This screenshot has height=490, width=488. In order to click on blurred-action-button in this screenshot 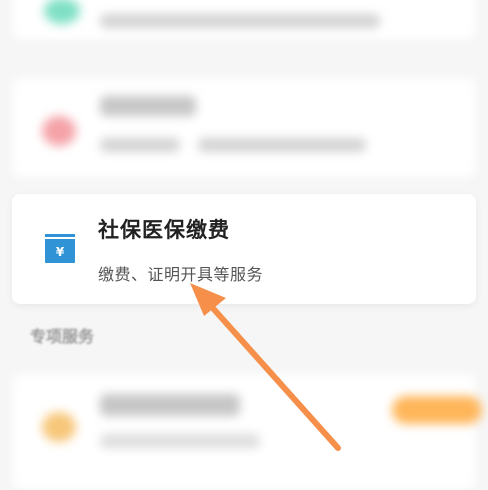, I will do `click(437, 410)`.